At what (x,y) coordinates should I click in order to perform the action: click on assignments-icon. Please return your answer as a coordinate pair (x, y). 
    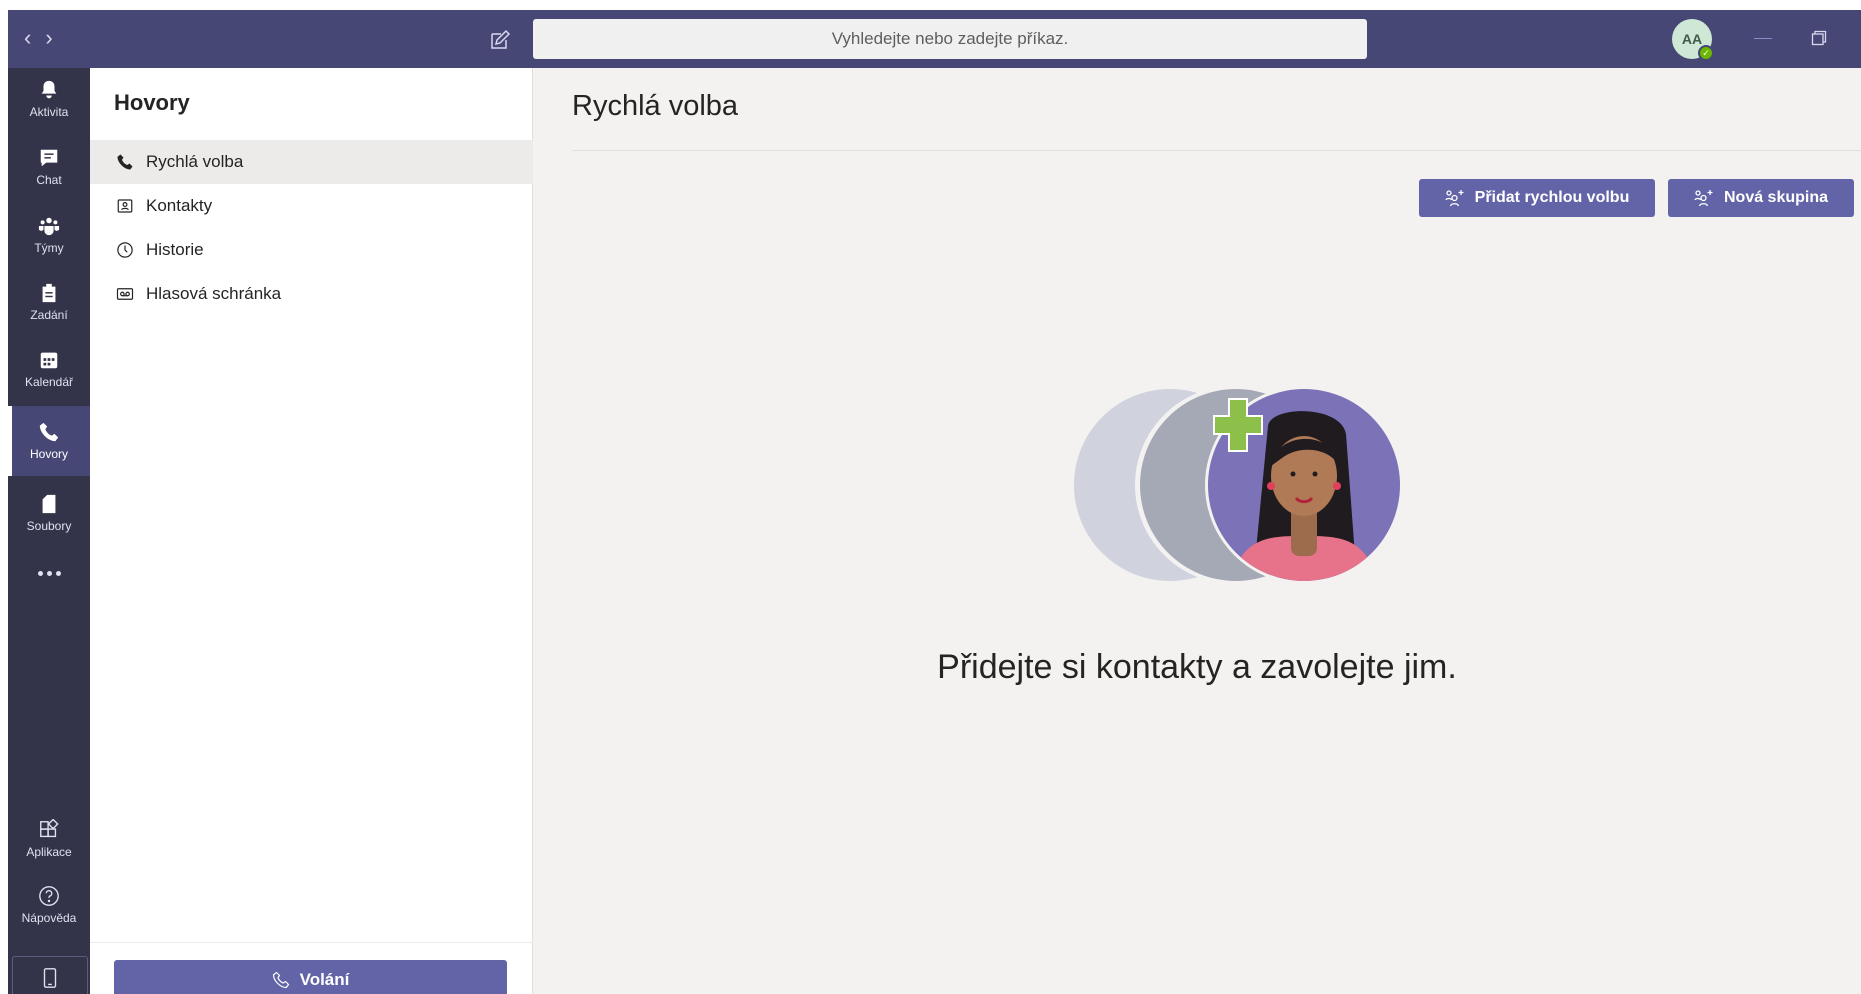
    Looking at the image, I should click on (49, 293).